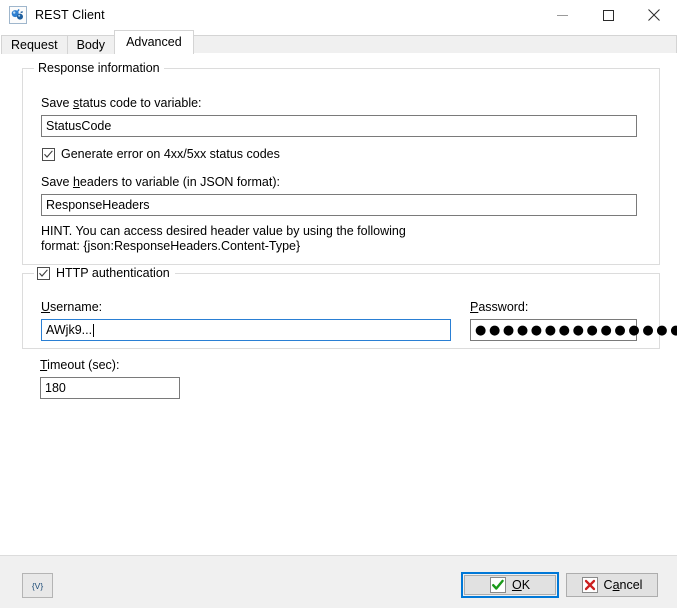 The image size is (677, 608). I want to click on maximize-button, so click(608, 15).